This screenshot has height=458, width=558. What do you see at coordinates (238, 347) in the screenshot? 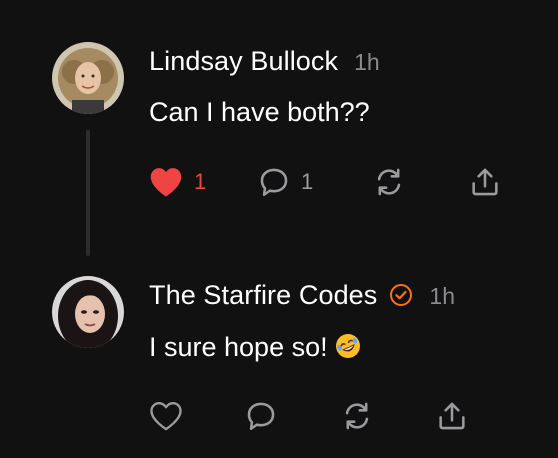
I see `post-text: I sure hope so!` at bounding box center [238, 347].